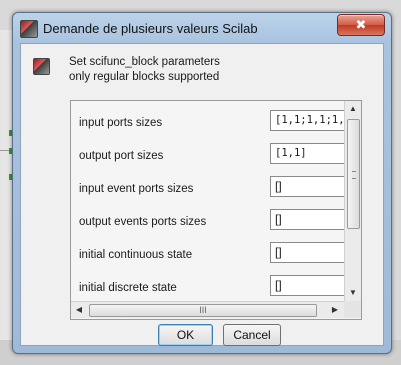 The height and width of the screenshot is (365, 401). I want to click on output-events-ports-sizes-field: [], so click(307, 219).